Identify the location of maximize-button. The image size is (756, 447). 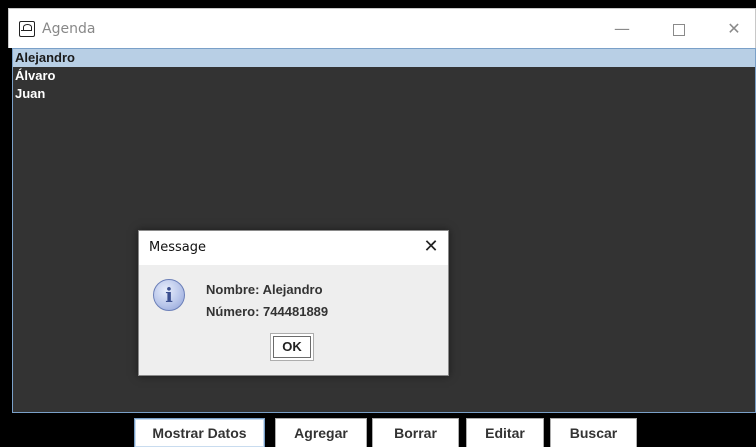
(679, 29).